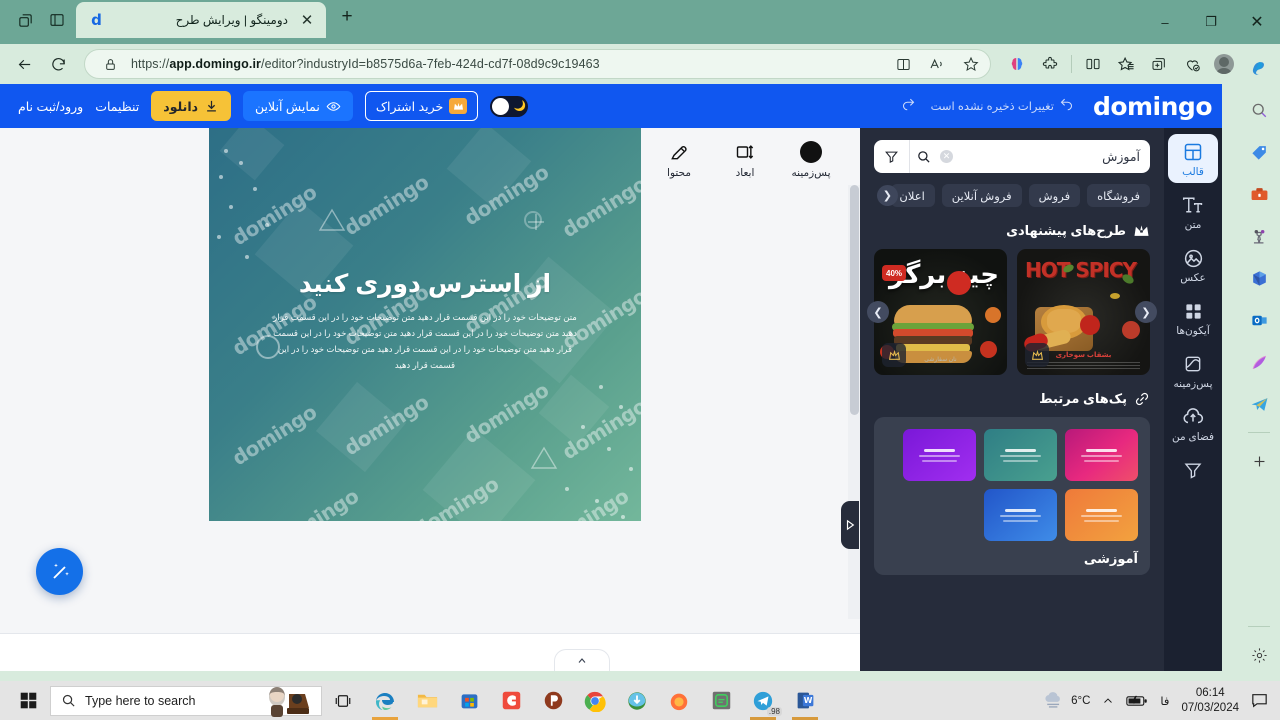 This screenshot has width=1280, height=720. What do you see at coordinates (1259, 700) in the screenshot?
I see `notifications-icon` at bounding box center [1259, 700].